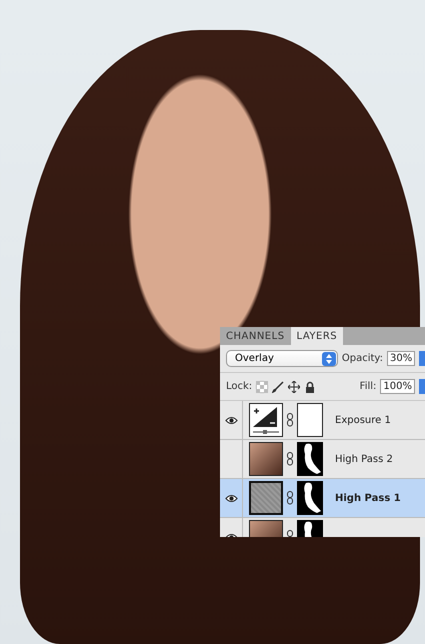  I want to click on layer-row: Exposure 1, so click(322, 420).